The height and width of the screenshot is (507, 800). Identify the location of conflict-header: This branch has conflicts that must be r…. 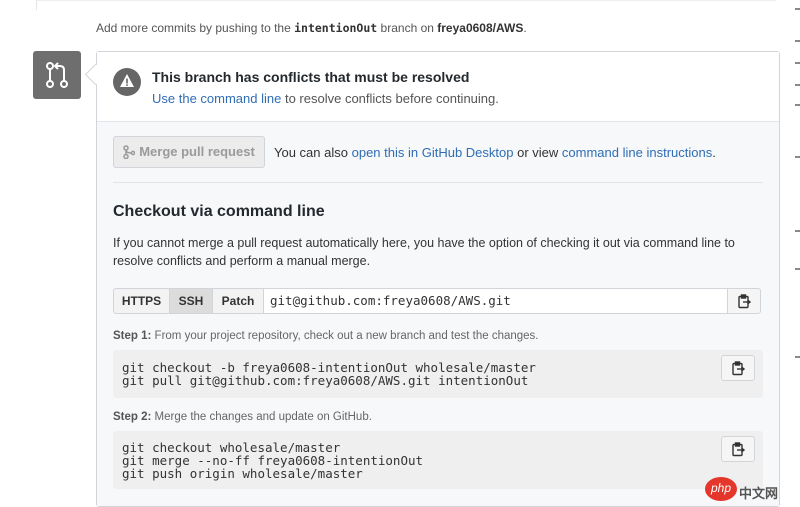
(438, 87).